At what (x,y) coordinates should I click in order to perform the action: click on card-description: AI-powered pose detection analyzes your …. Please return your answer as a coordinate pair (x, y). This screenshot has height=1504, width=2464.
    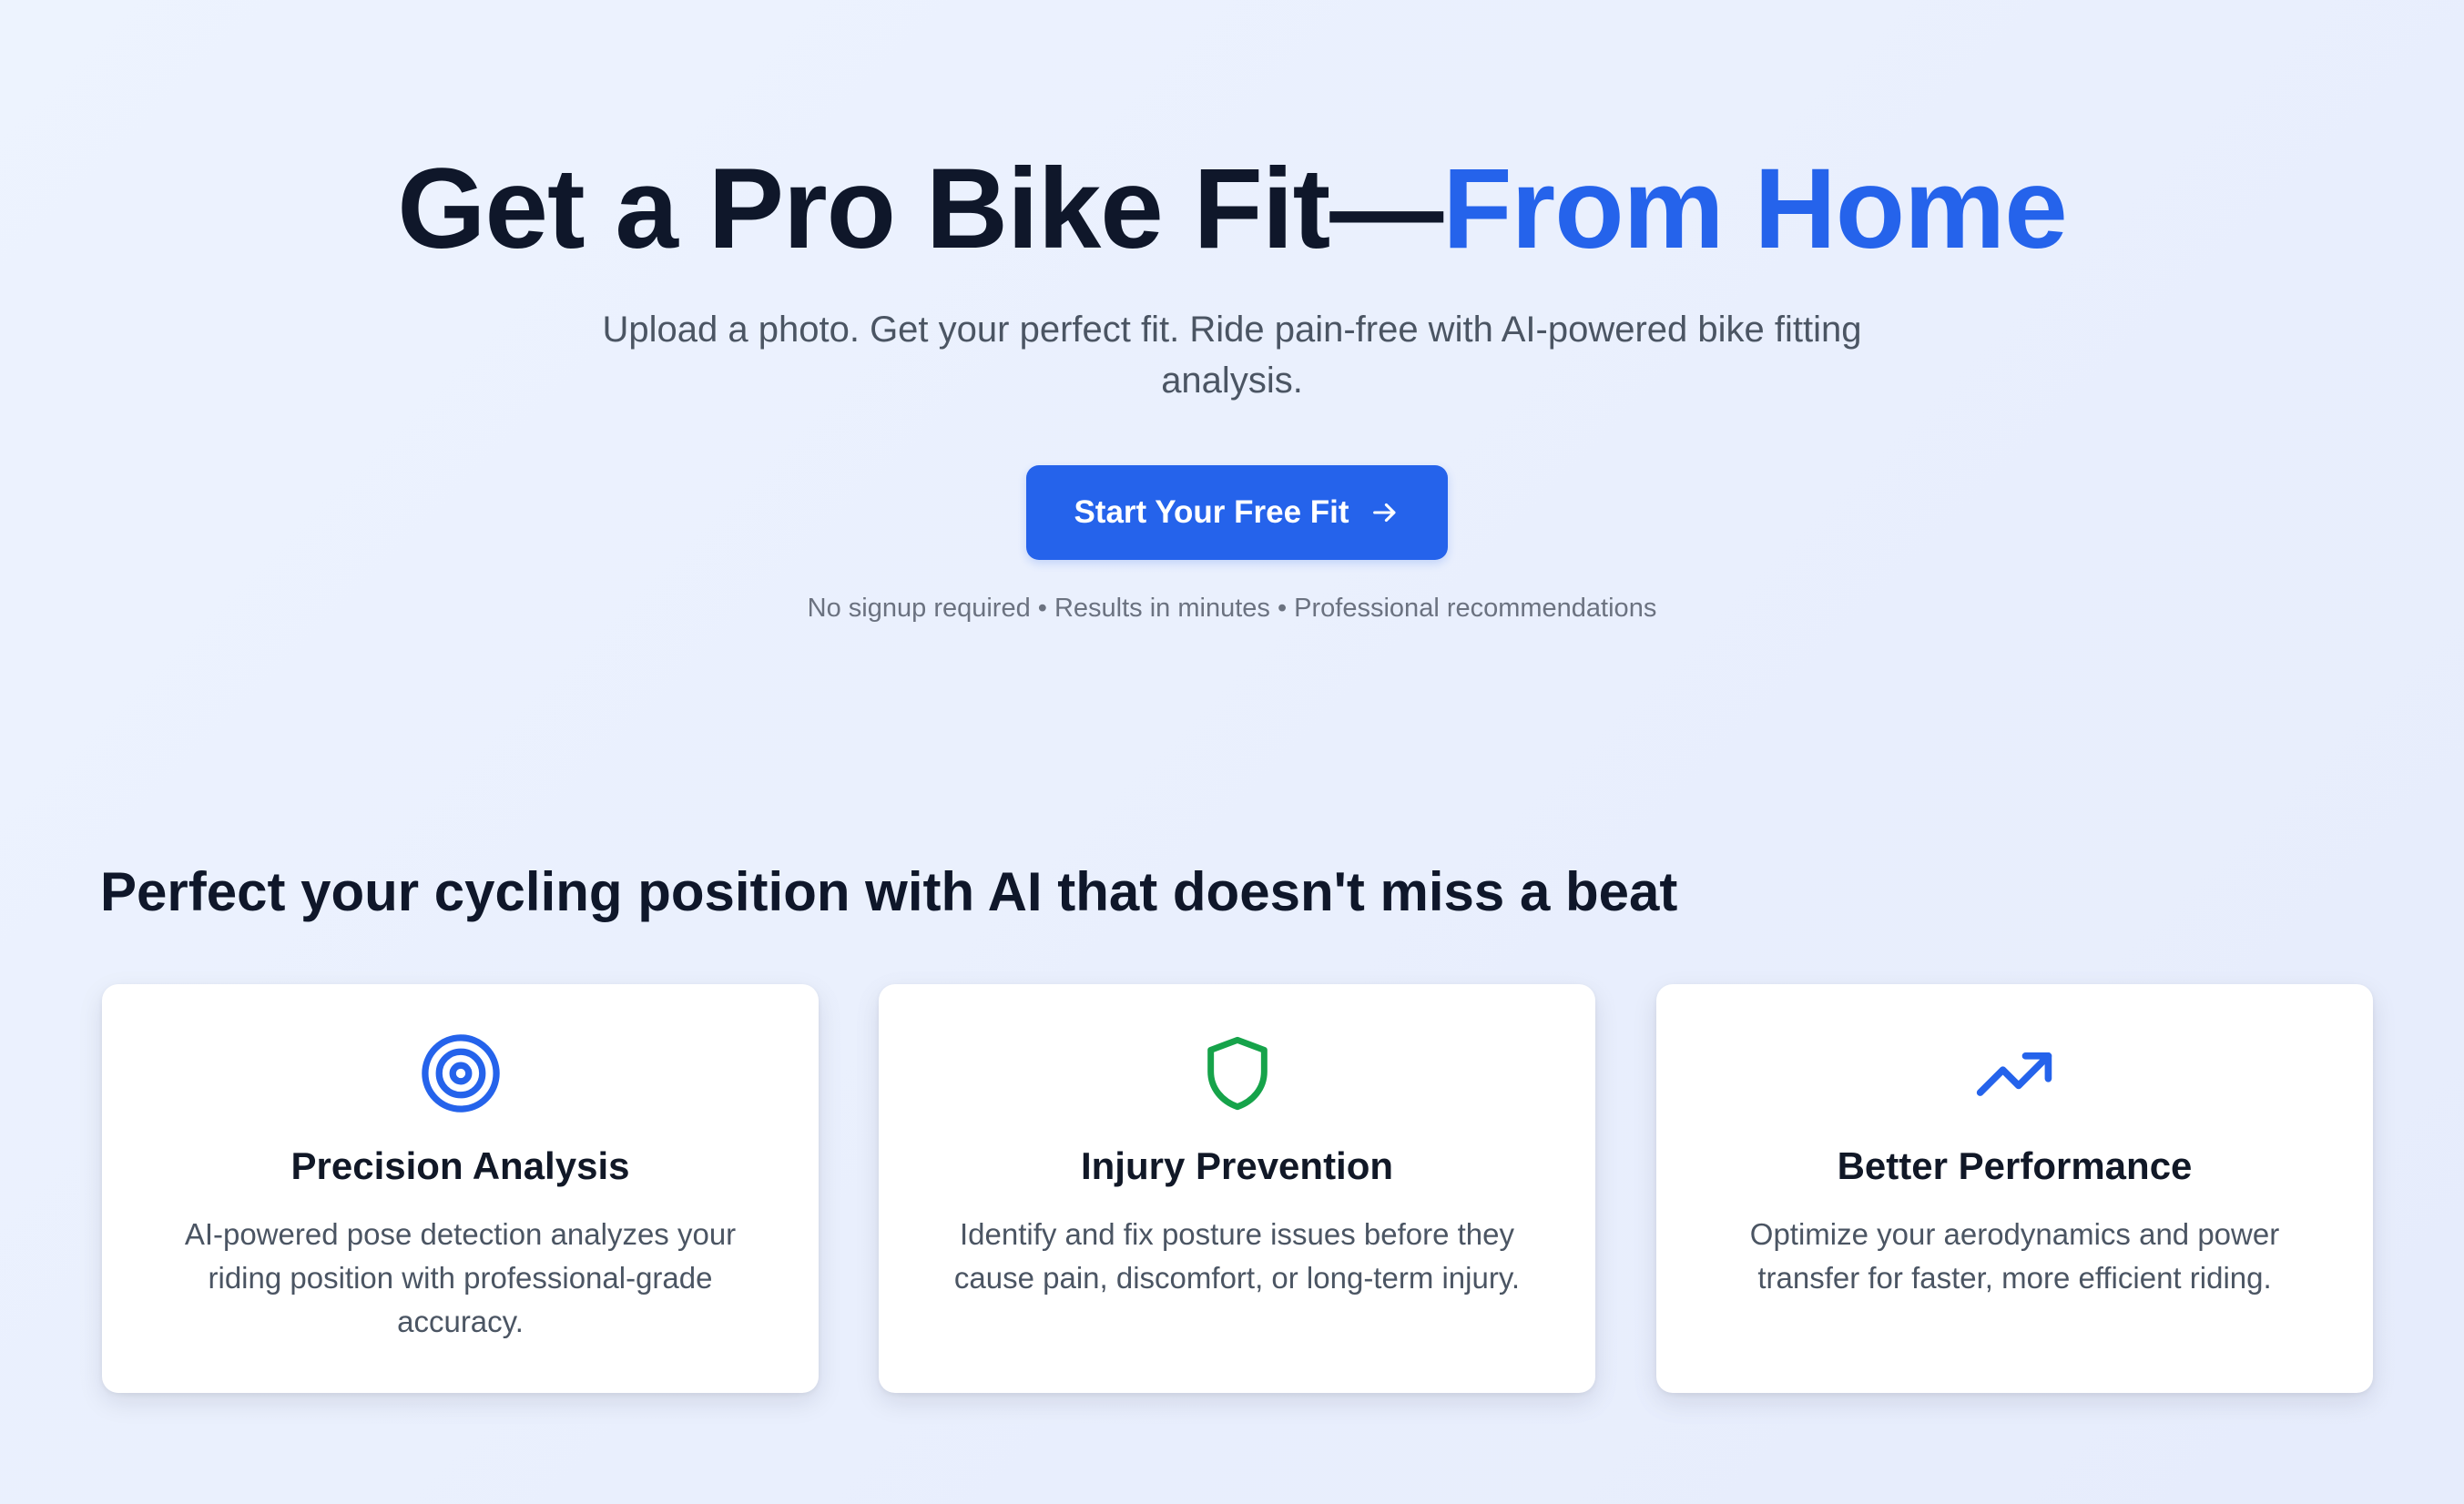
    Looking at the image, I should click on (460, 1277).